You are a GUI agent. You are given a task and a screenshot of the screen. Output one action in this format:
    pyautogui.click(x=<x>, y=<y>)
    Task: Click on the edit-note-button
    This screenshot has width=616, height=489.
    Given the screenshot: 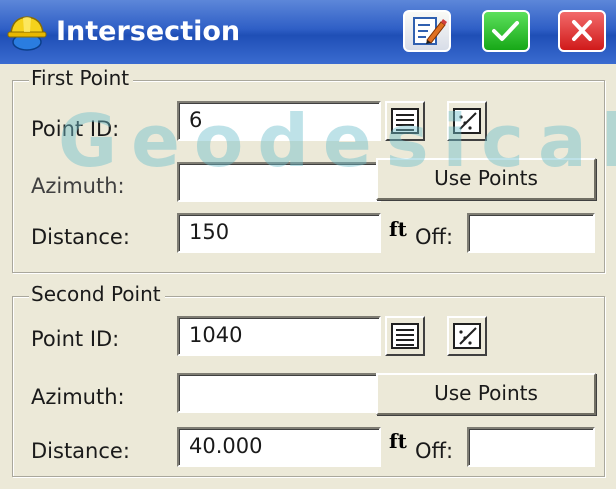 What is the action you would take?
    pyautogui.click(x=427, y=31)
    